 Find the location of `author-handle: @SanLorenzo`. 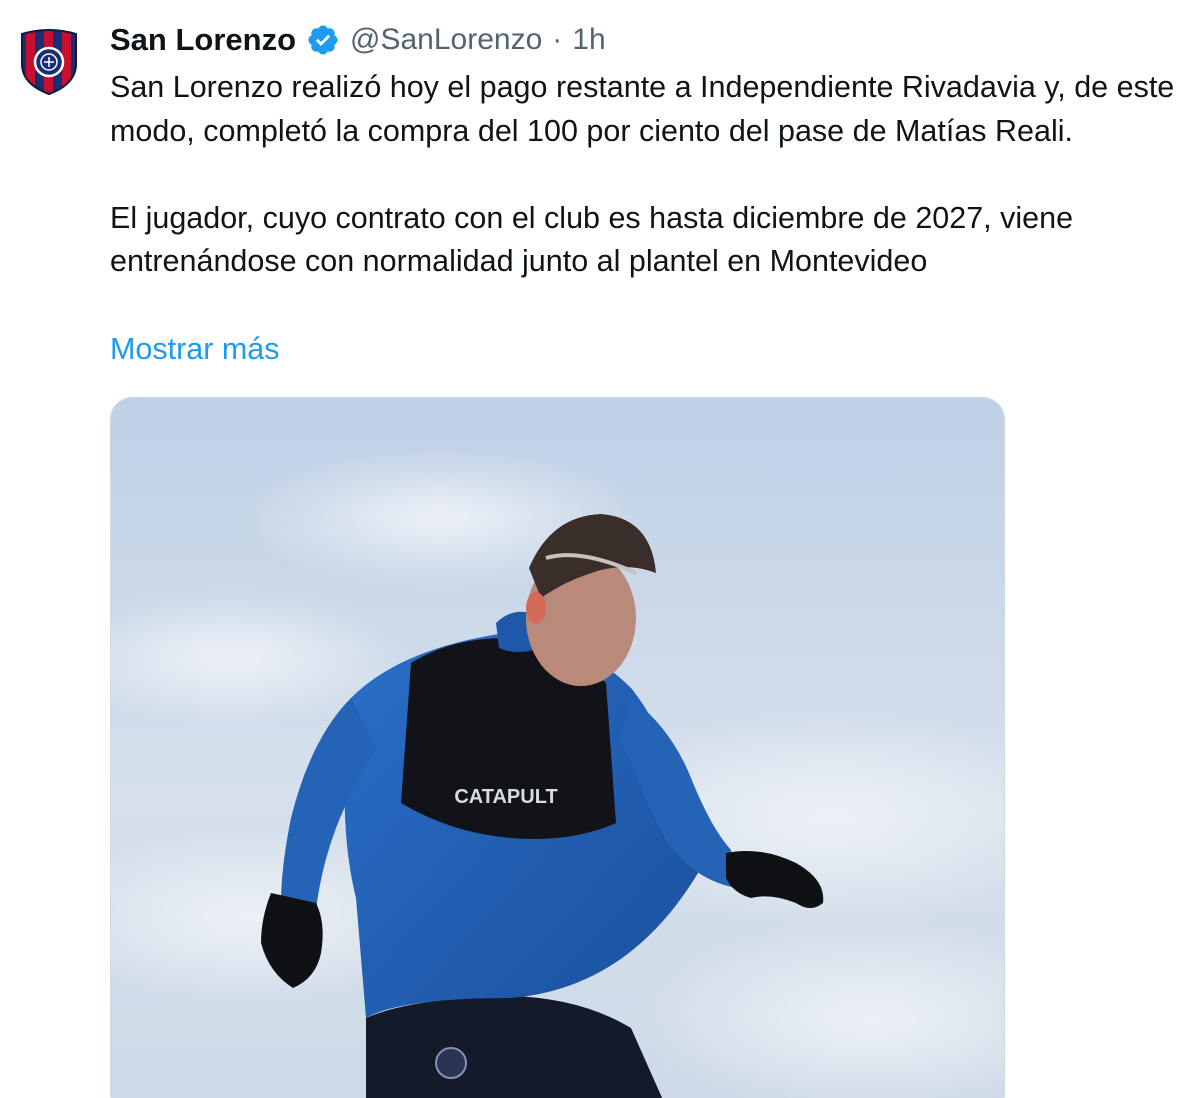

author-handle: @SanLorenzo is located at coordinates (446, 40).